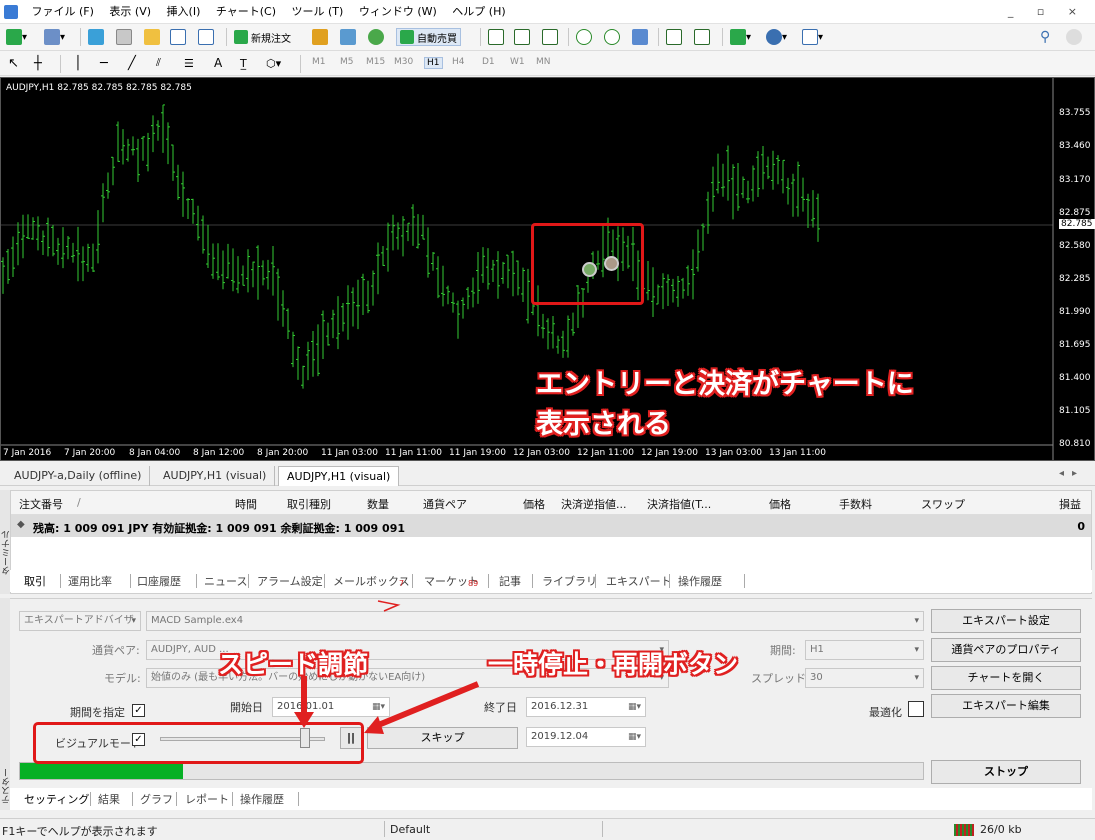  I want to click on zoom-out-icon, so click(612, 37).